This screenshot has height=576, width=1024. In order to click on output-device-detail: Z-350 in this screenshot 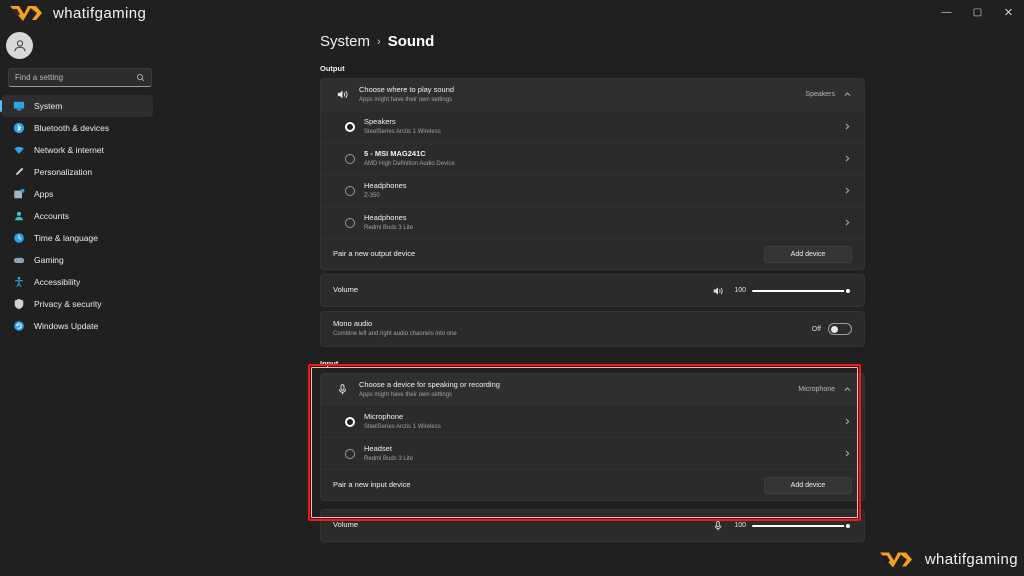, I will do `click(372, 195)`.